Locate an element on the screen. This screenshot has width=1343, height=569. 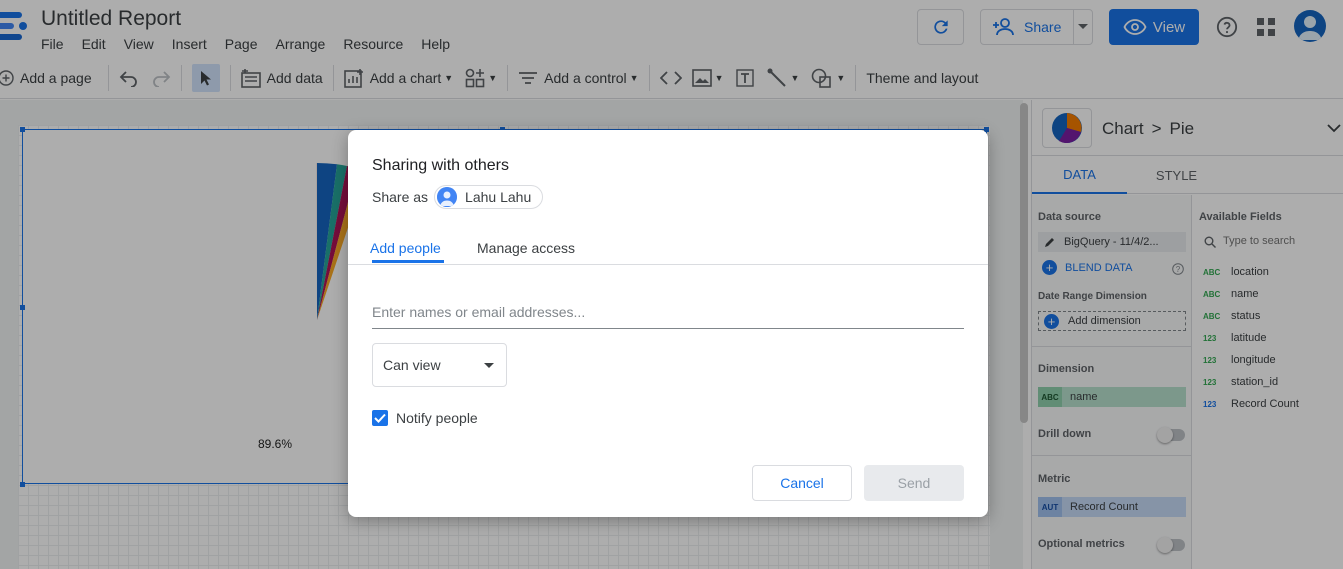
check-icon is located at coordinates (380, 418).